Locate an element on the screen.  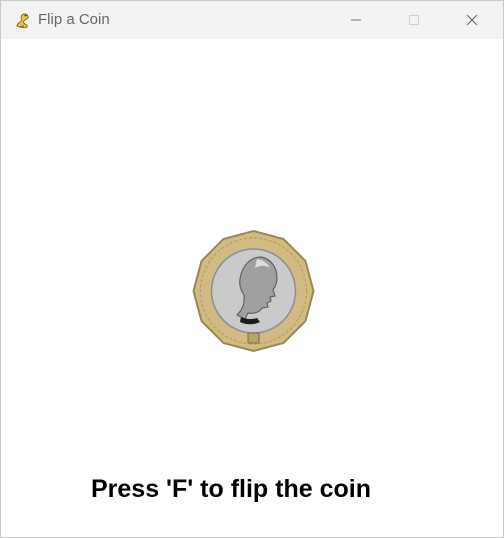
title-bar: Flip a Coin is located at coordinates (252, 20).